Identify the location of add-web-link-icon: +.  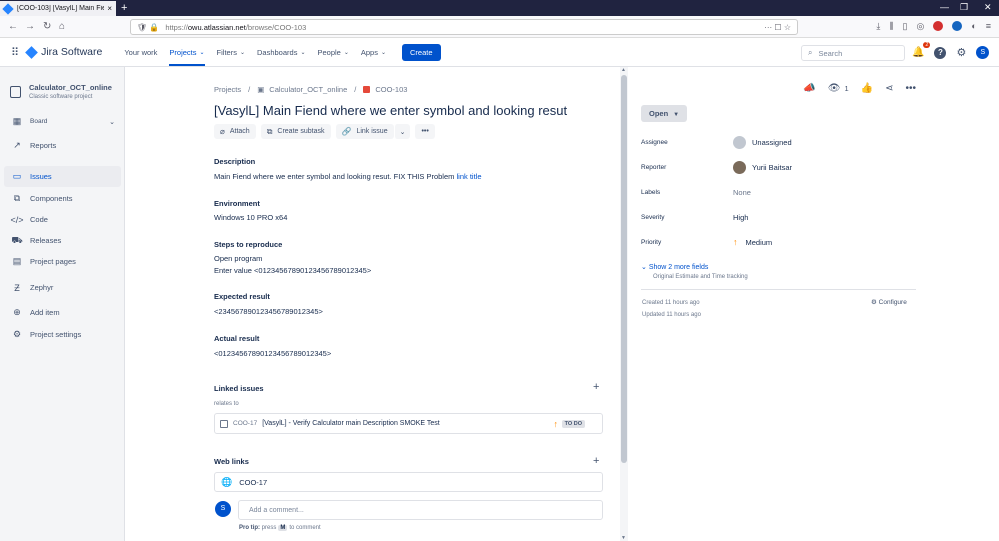
(596, 461).